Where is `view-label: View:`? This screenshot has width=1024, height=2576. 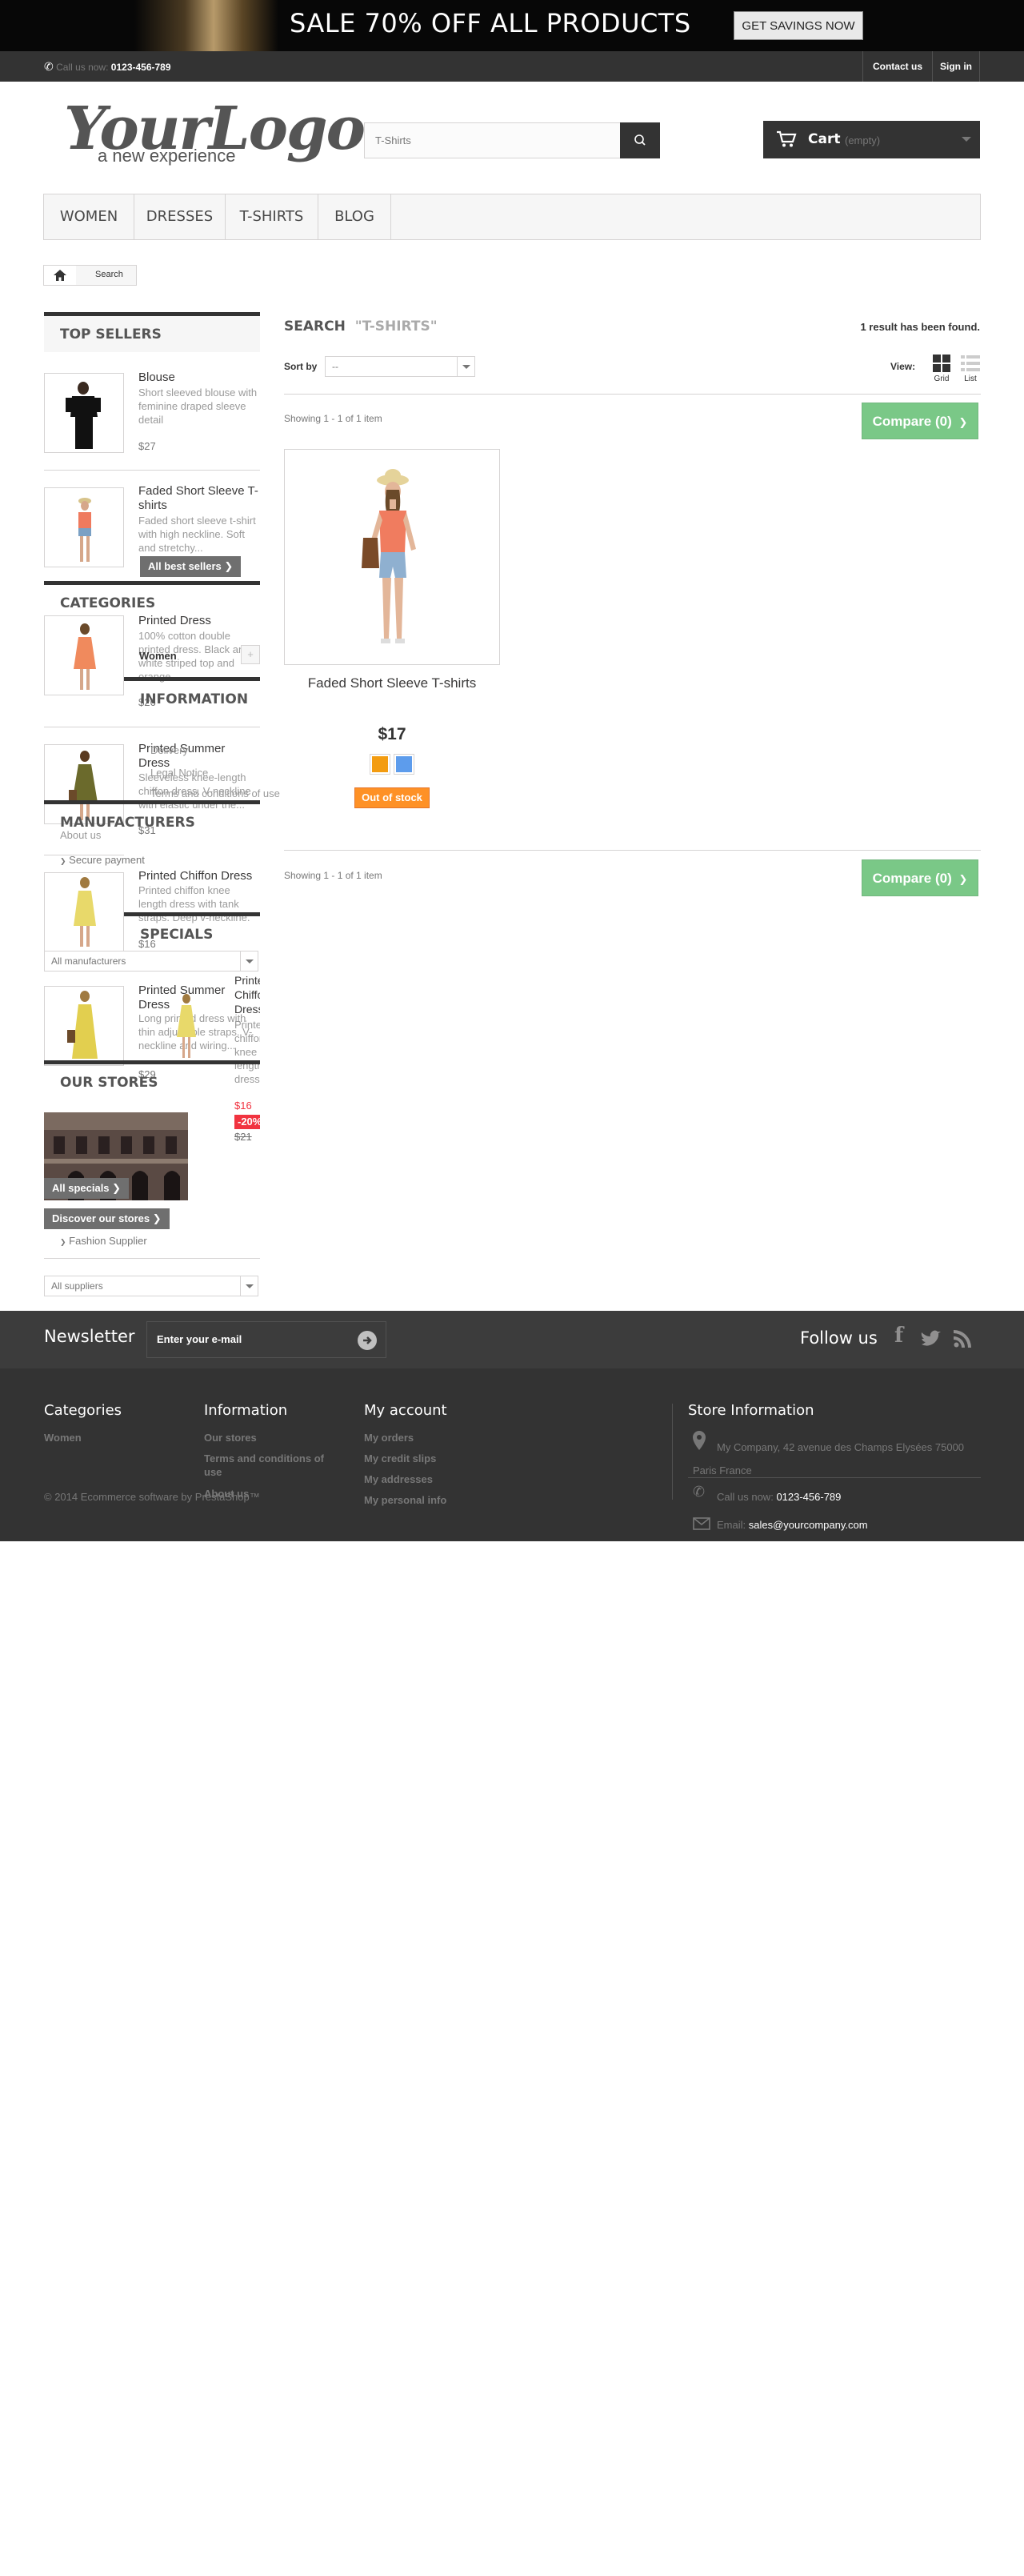 view-label: View: is located at coordinates (903, 366).